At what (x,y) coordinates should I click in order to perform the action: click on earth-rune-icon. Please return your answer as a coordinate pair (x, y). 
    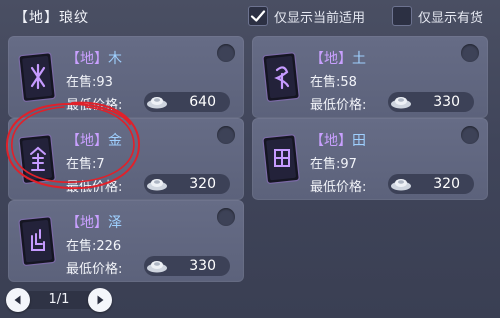
    Looking at the image, I should click on (282, 76).